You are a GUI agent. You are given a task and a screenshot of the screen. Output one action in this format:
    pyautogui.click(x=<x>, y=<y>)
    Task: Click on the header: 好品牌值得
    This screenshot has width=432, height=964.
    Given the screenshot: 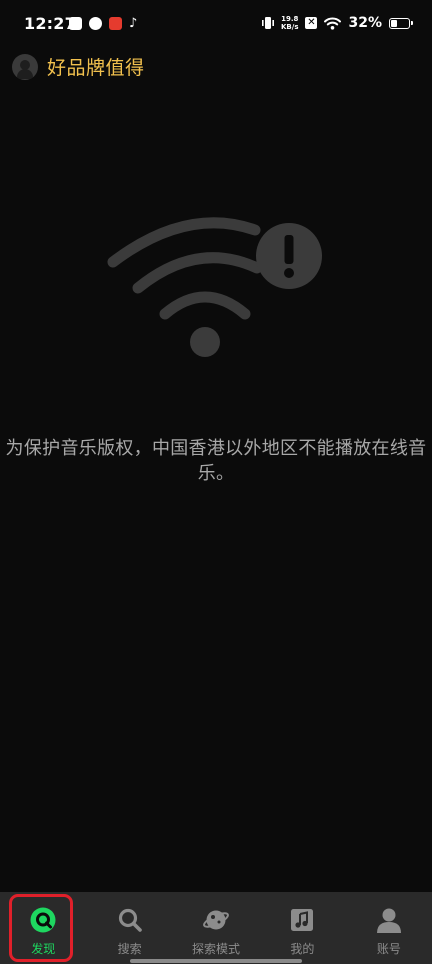 What is the action you would take?
    pyautogui.click(x=78, y=66)
    